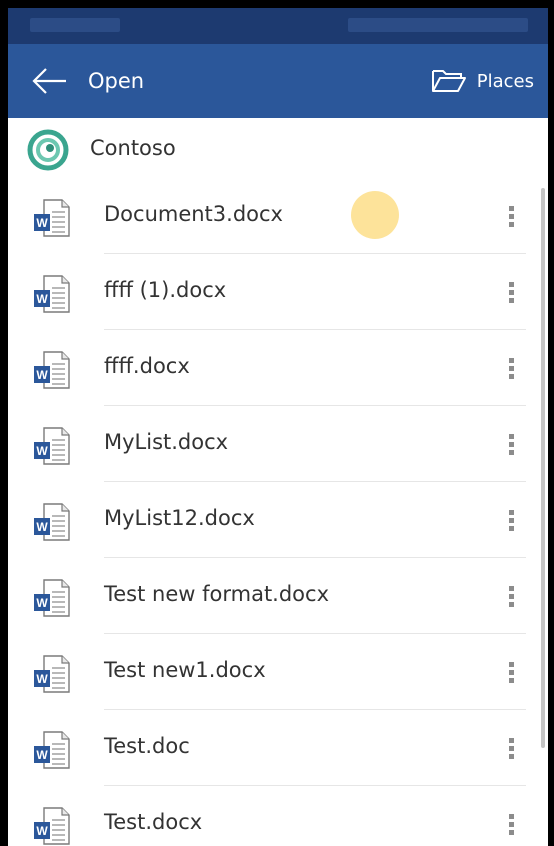 The height and width of the screenshot is (846, 554). Describe the element at coordinates (438, 25) in the screenshot. I see `status-bar-right-indicators` at that location.